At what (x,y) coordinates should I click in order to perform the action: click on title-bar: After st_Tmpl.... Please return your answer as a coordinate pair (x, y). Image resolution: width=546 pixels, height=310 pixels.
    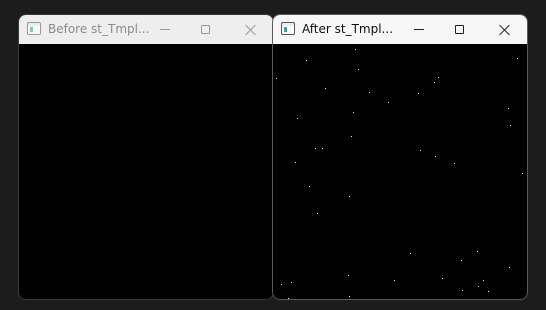
    Looking at the image, I should click on (400, 29).